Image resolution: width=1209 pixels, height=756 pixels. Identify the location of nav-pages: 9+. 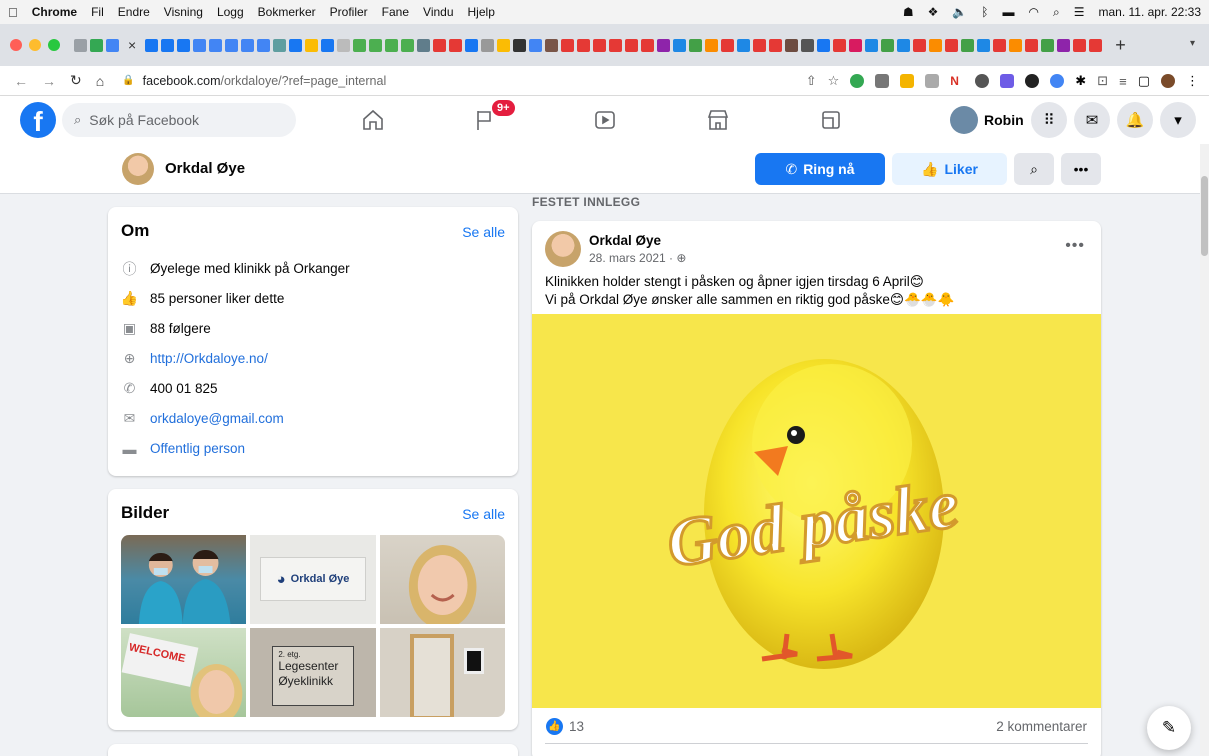
(485, 120).